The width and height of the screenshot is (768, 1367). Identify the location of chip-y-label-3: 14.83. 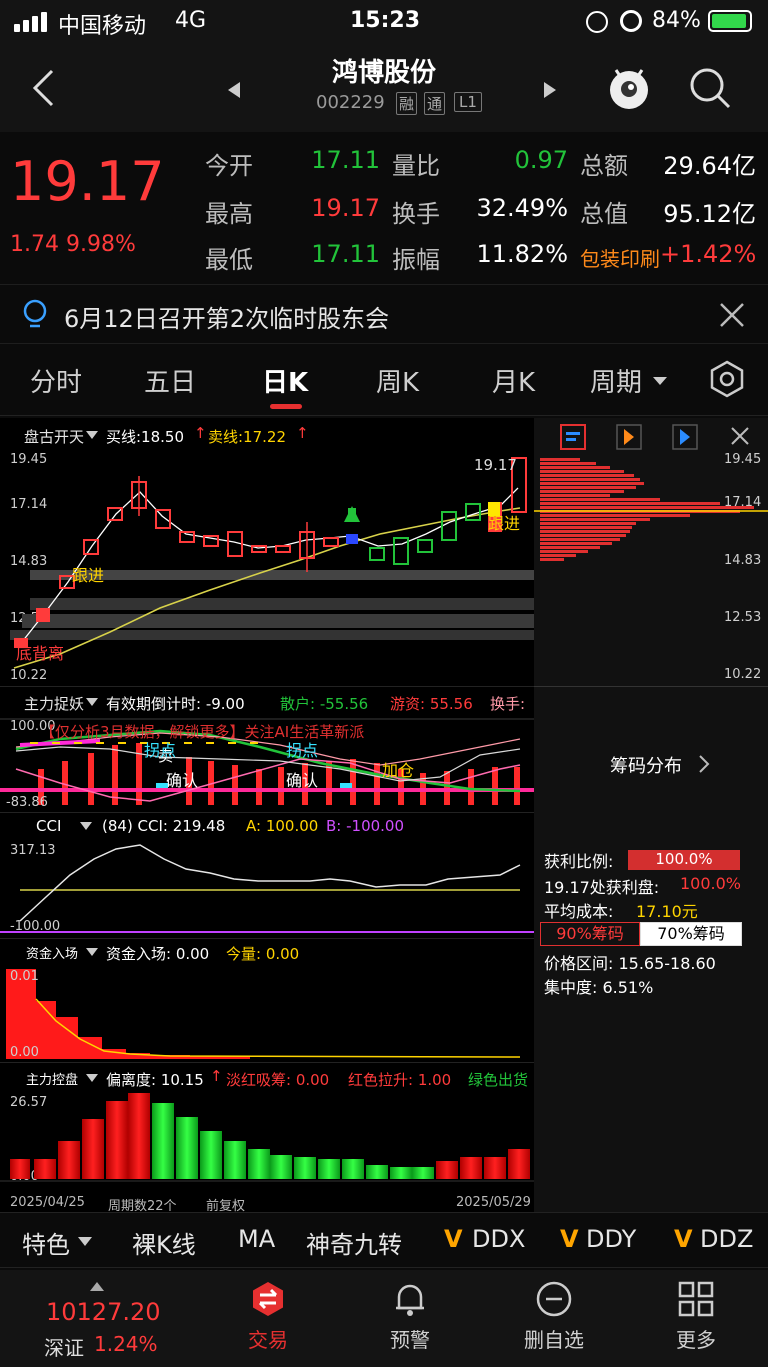
(743, 560).